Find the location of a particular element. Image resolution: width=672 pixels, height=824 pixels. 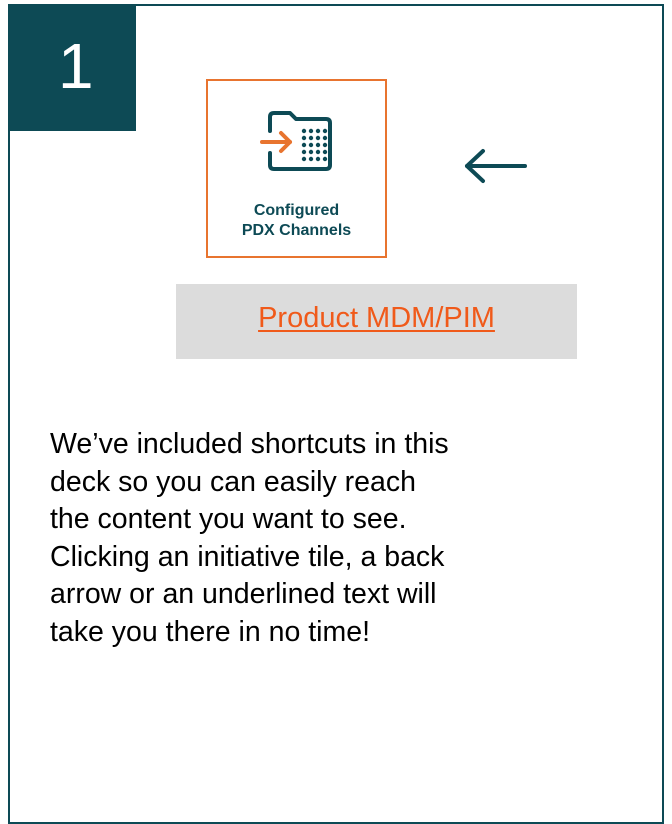

description-line: We’ve included shortcuts in this is located at coordinates (249, 444).